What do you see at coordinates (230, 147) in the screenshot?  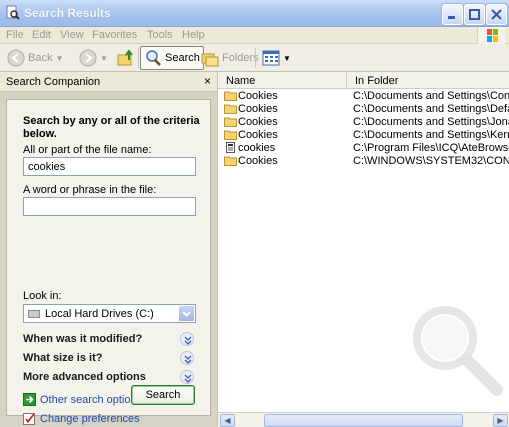 I see `file-icon` at bounding box center [230, 147].